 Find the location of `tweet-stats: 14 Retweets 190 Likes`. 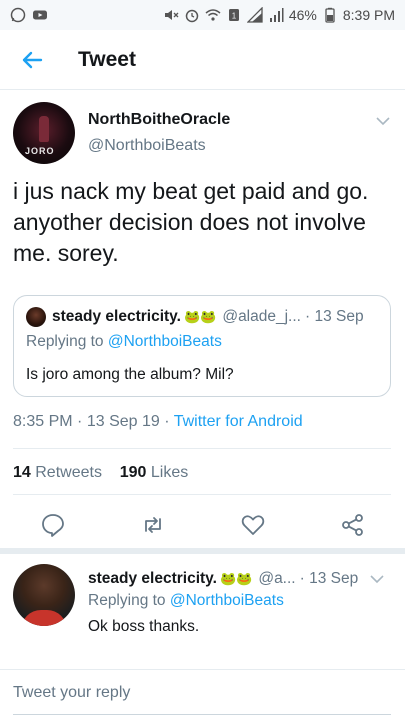

tweet-stats: 14 Retweets 190 Likes is located at coordinates (100, 473).